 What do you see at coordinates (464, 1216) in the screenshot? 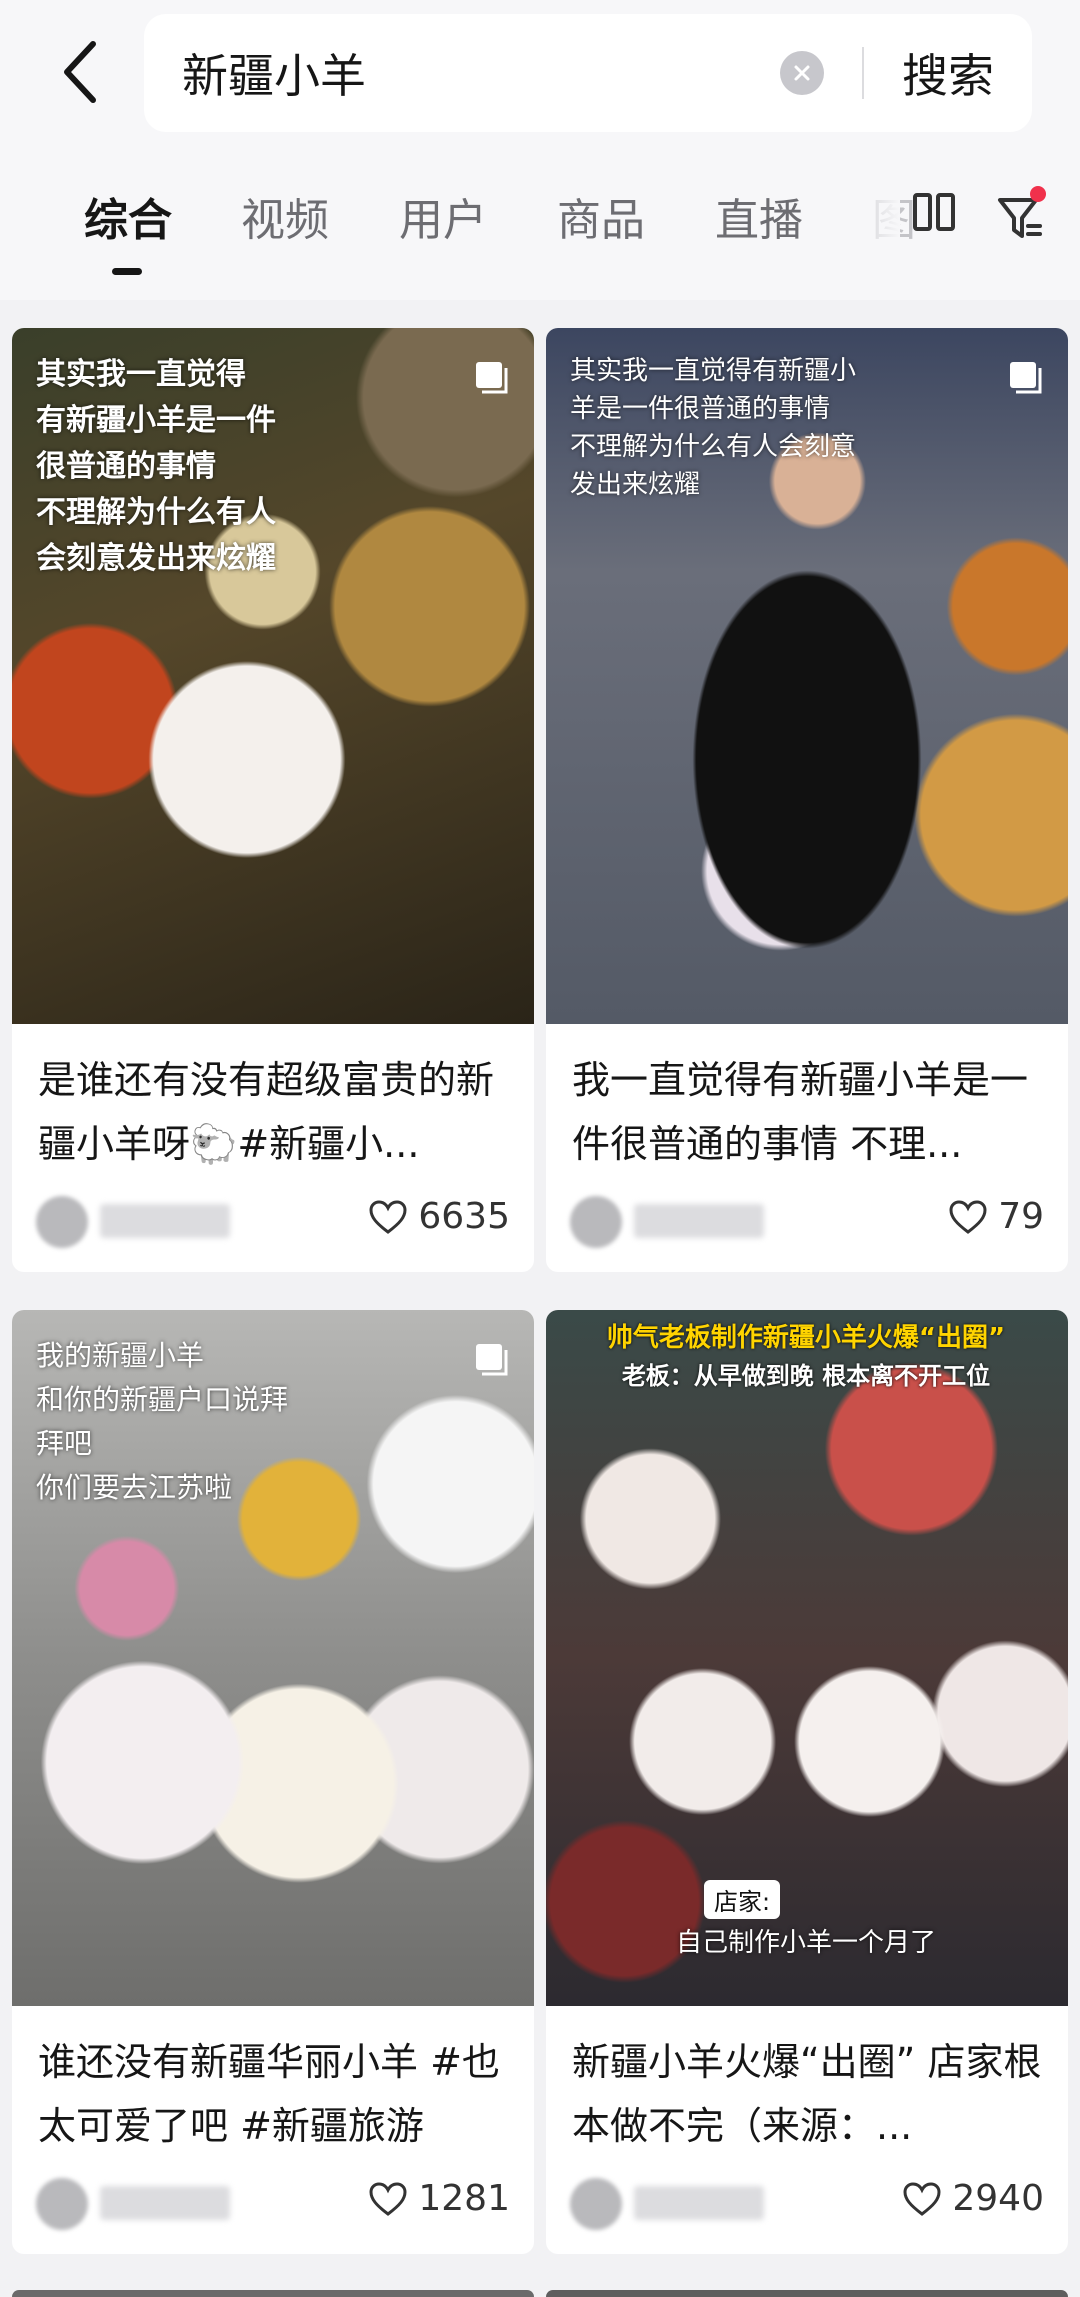
I see `like-count: 6635` at bounding box center [464, 1216].